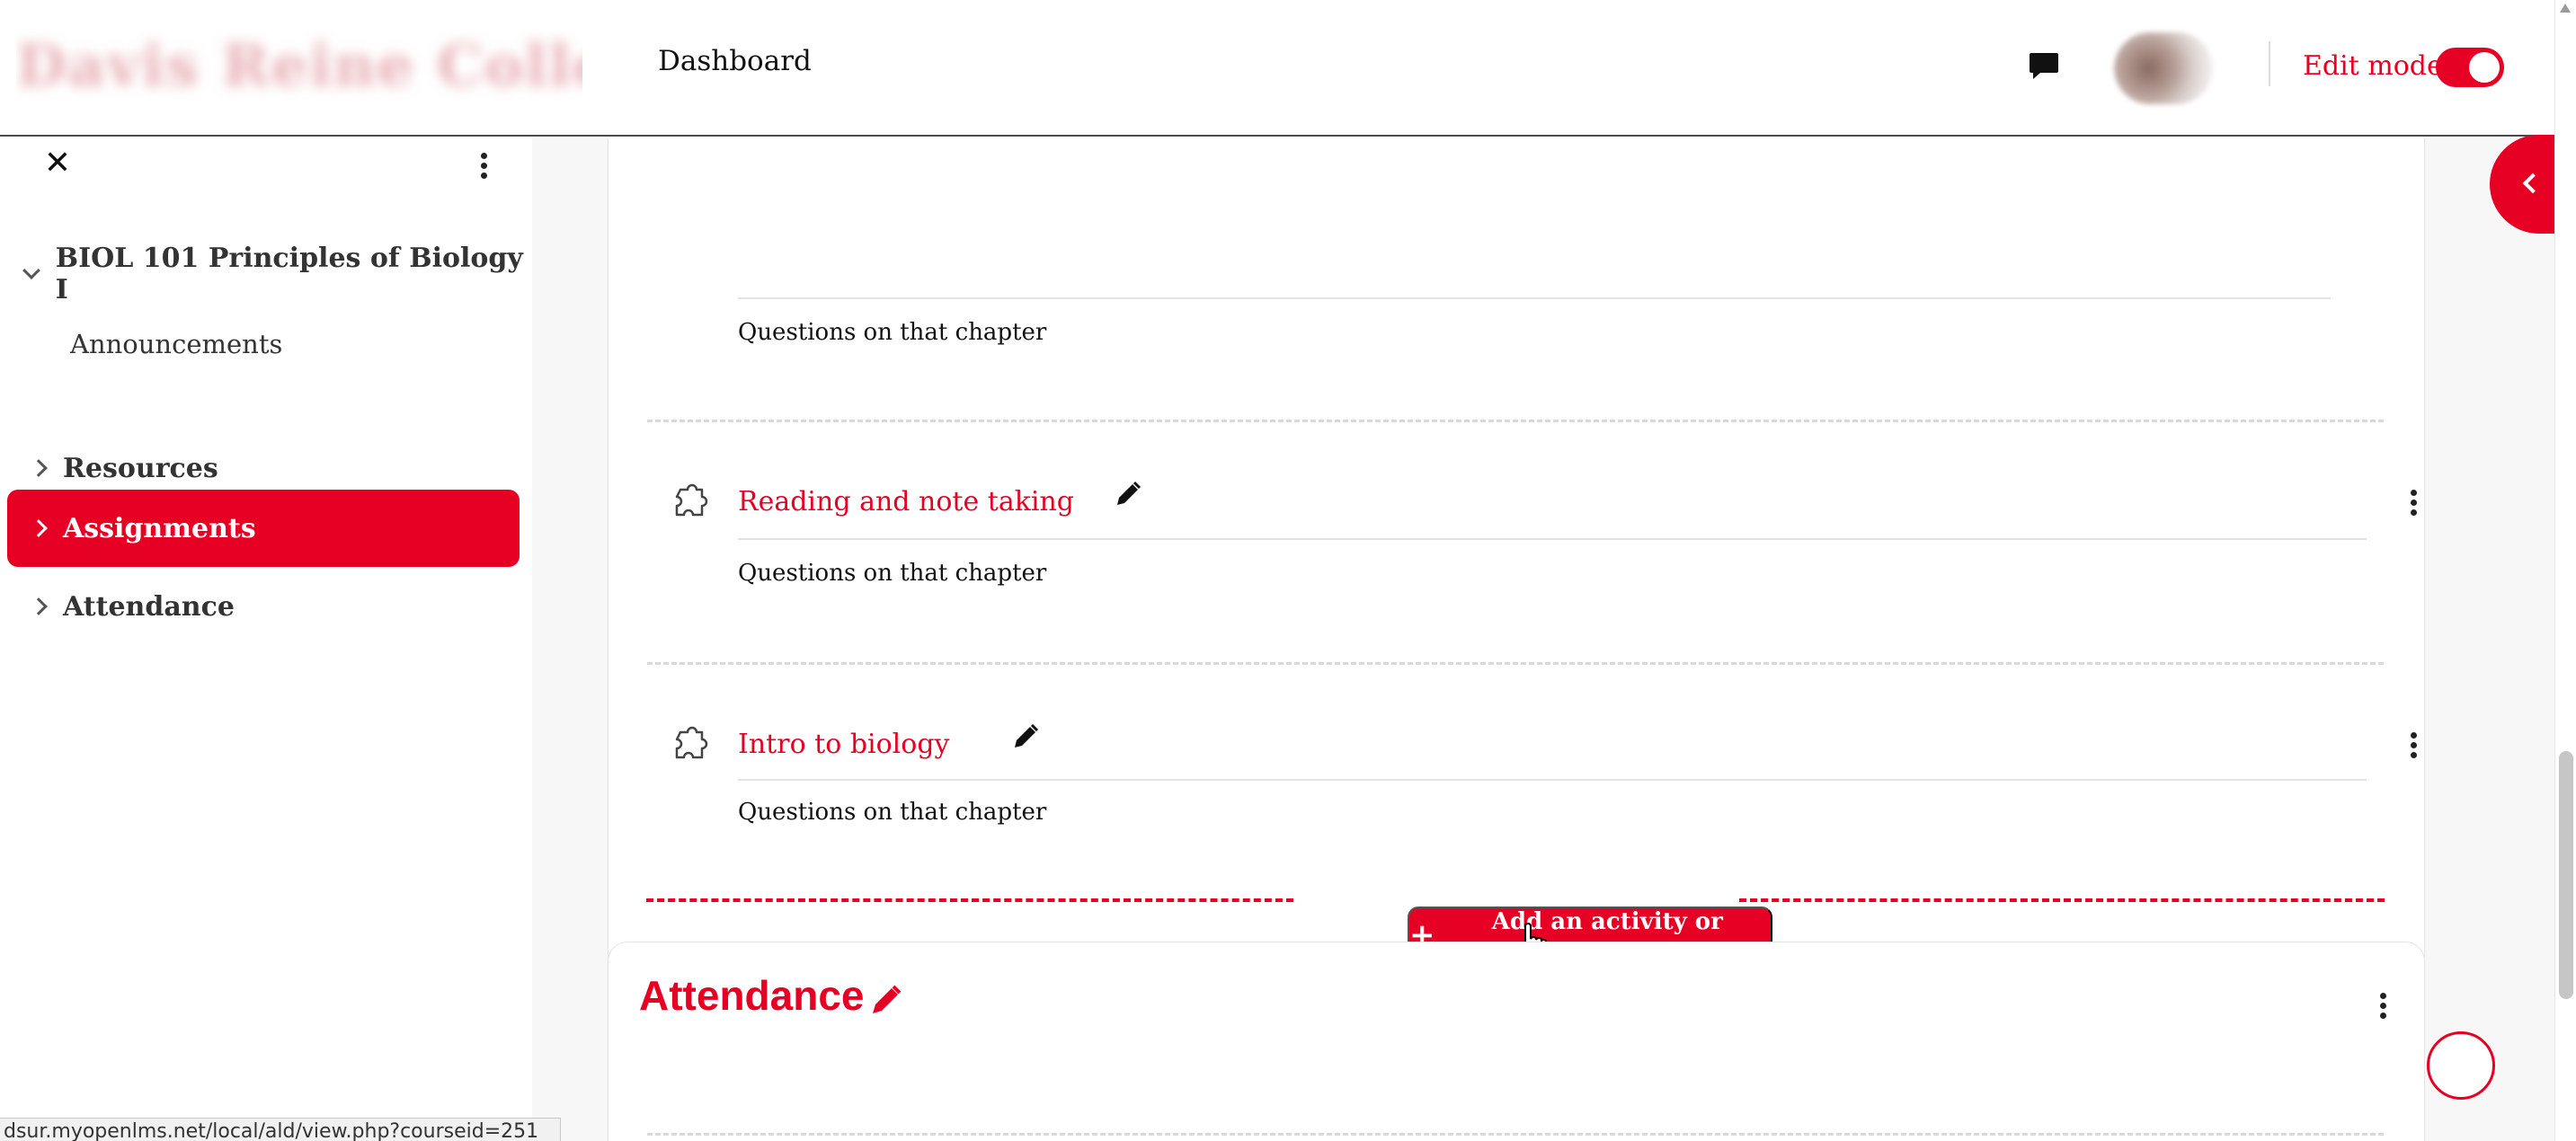 The height and width of the screenshot is (1141, 2576). What do you see at coordinates (263, 606) in the screenshot?
I see `course-index-section-attendance: Attendance` at bounding box center [263, 606].